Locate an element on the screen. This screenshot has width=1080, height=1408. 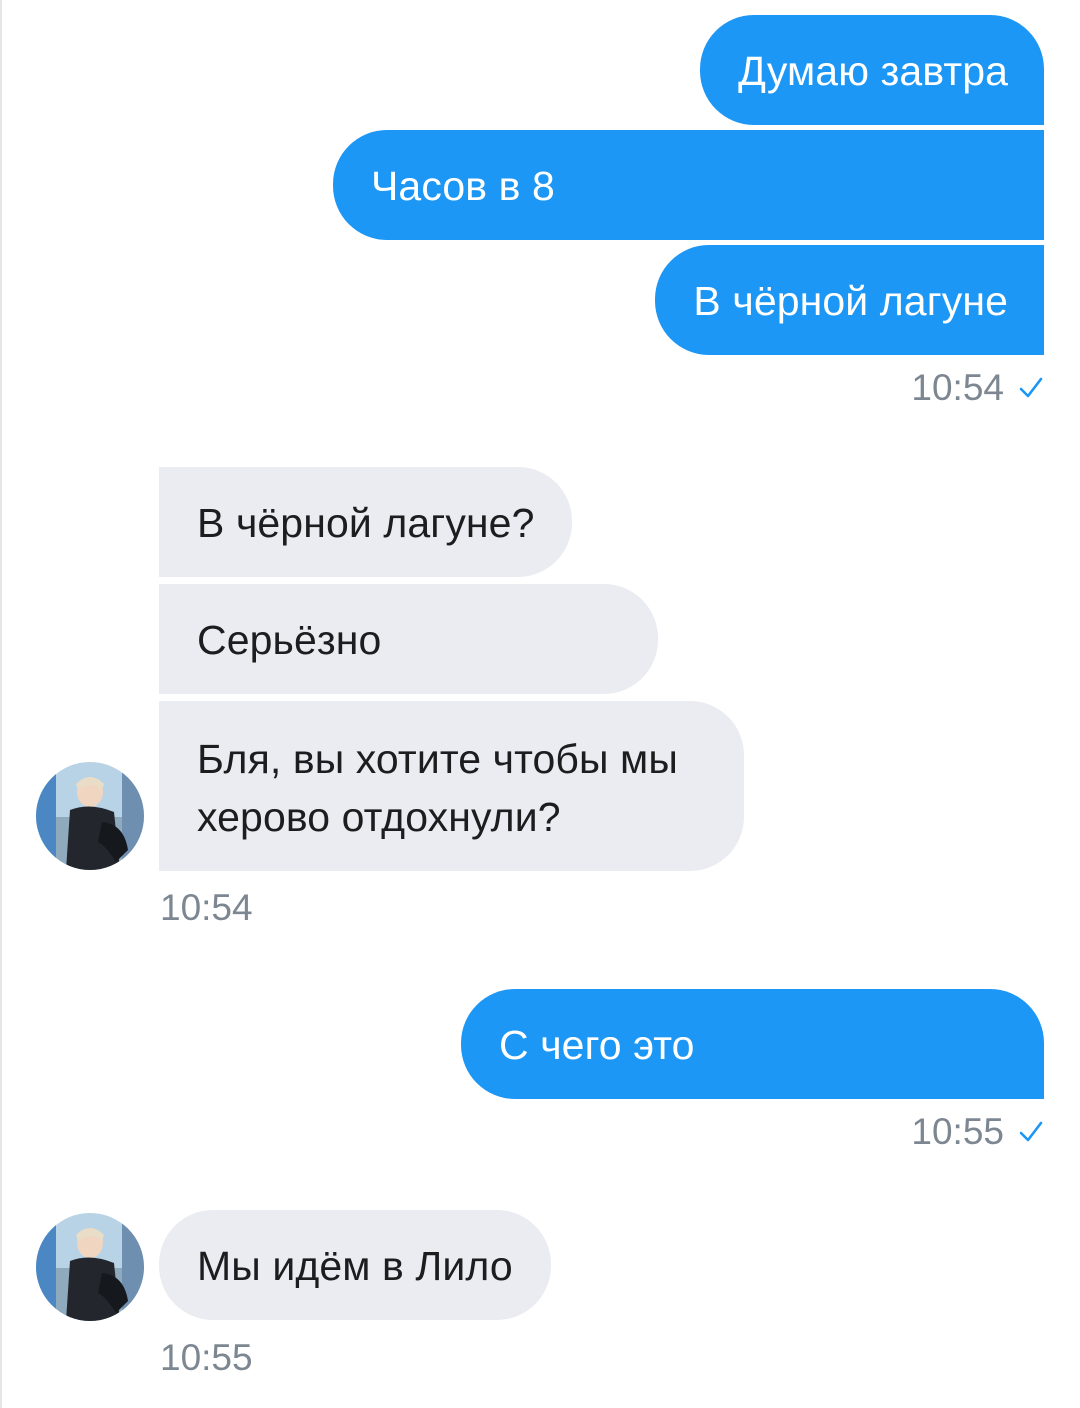
outgoing-message: С чего это is located at coordinates (752, 1044).